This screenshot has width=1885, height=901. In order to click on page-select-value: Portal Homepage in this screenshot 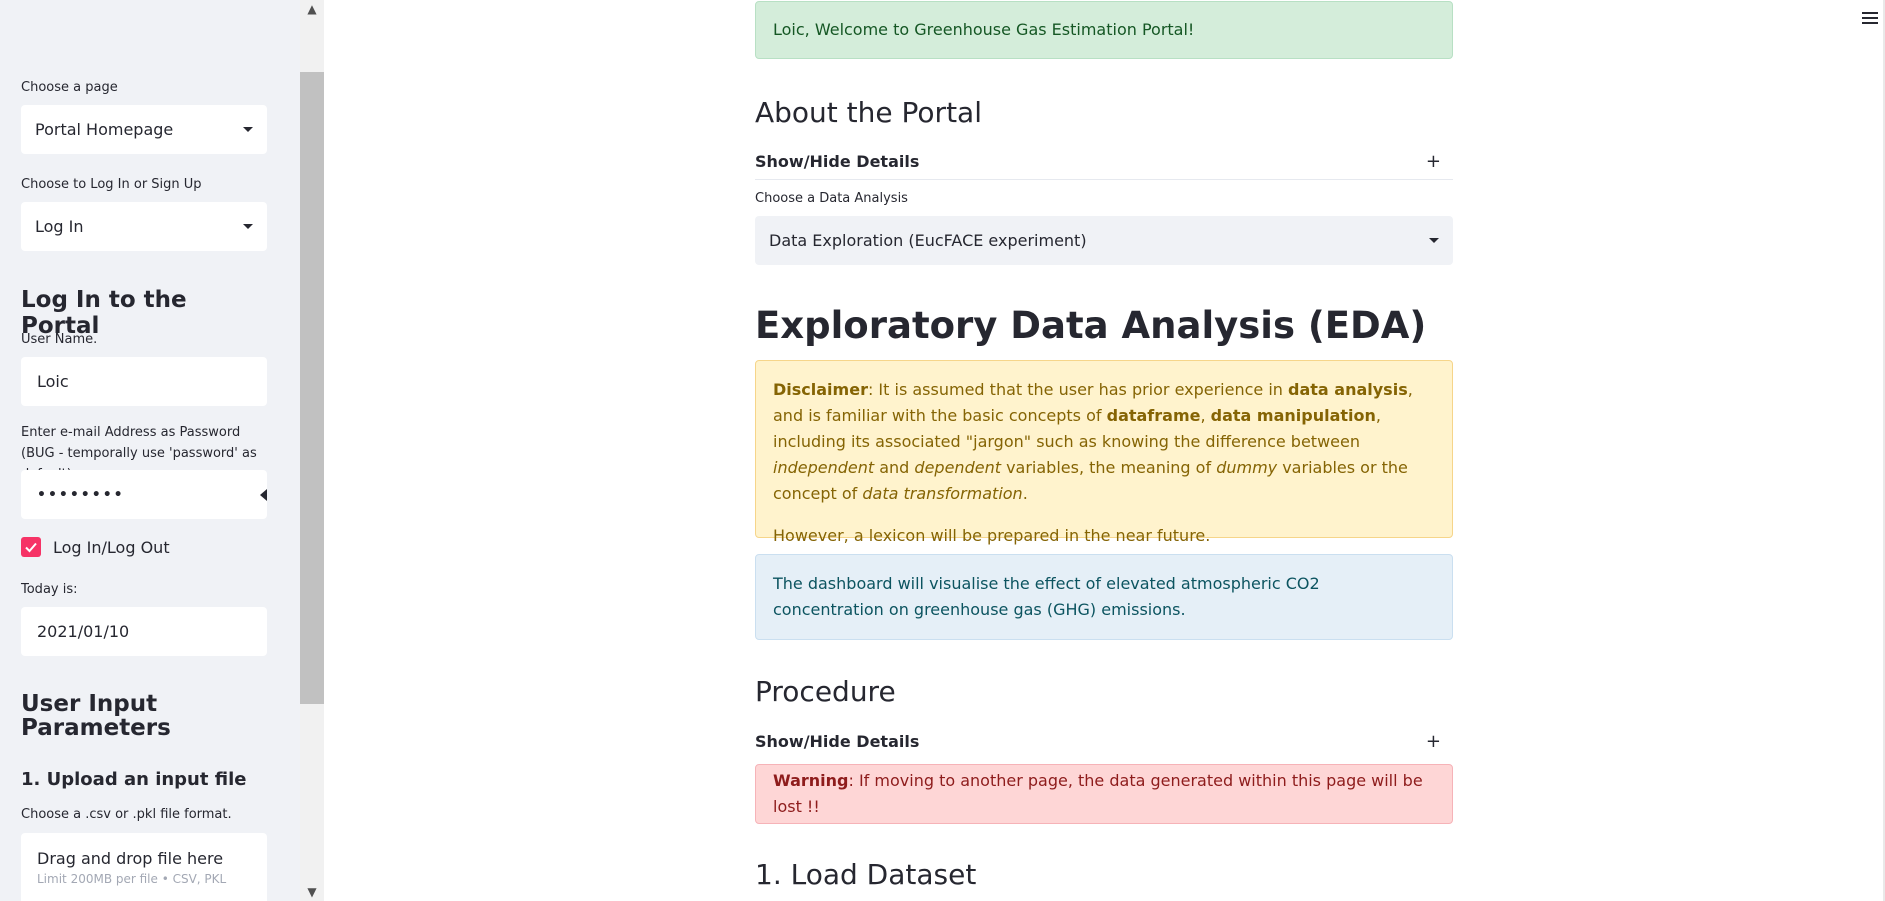, I will do `click(104, 129)`.